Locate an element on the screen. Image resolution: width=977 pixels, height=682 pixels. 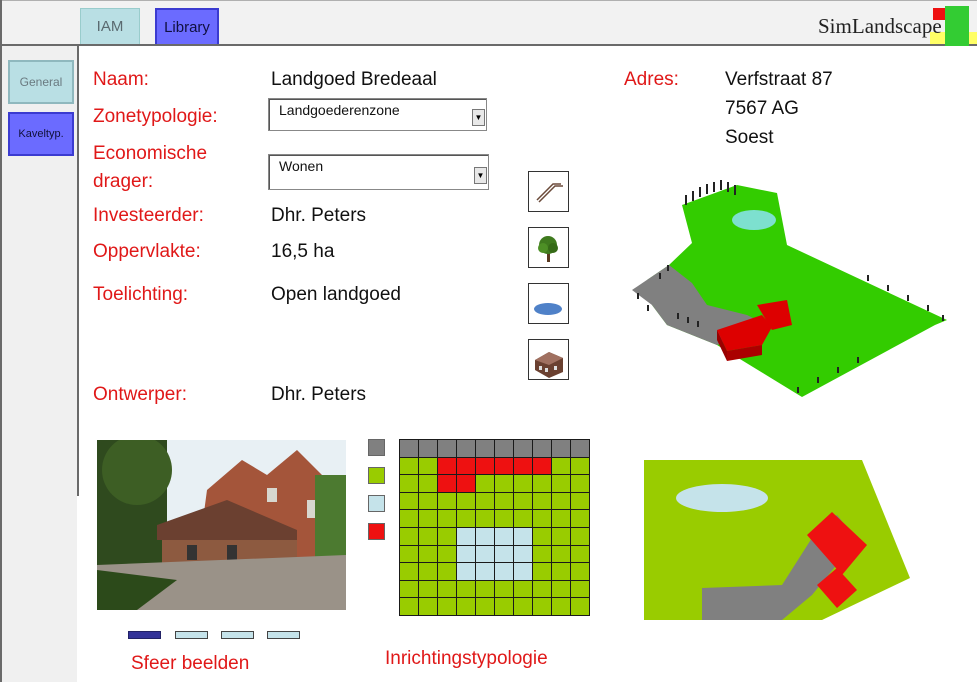
building-tool-button is located at coordinates (548, 359).